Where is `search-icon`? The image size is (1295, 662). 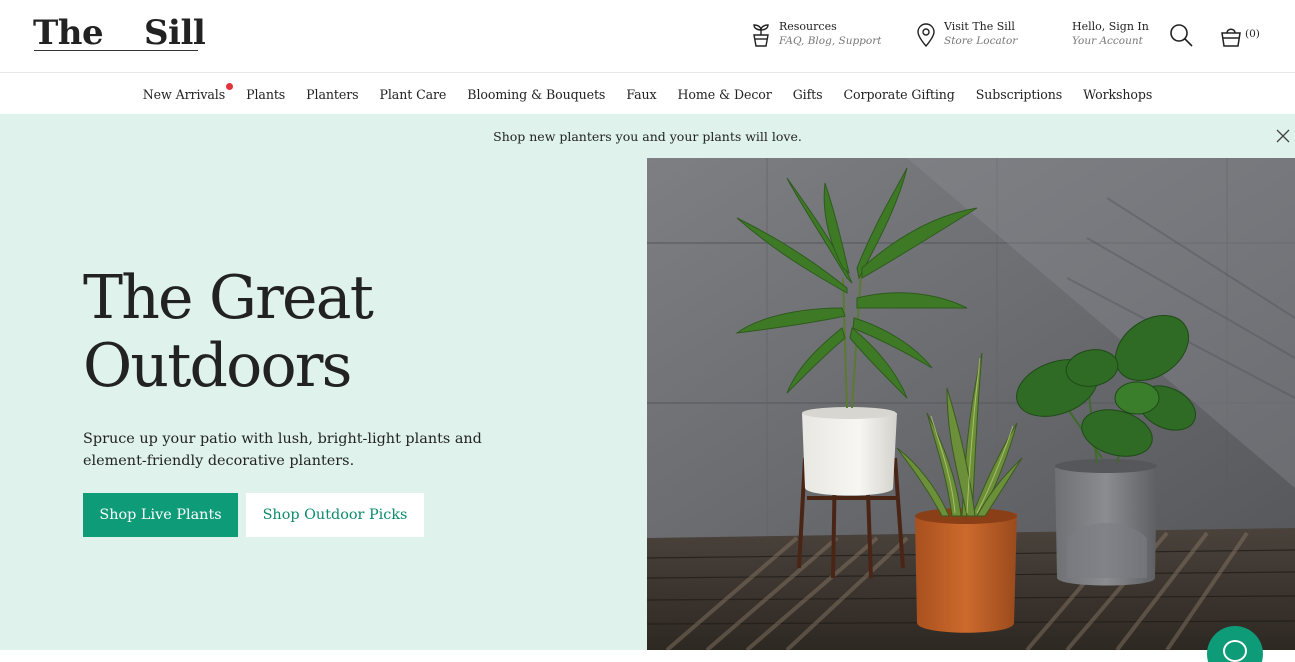 search-icon is located at coordinates (1181, 35).